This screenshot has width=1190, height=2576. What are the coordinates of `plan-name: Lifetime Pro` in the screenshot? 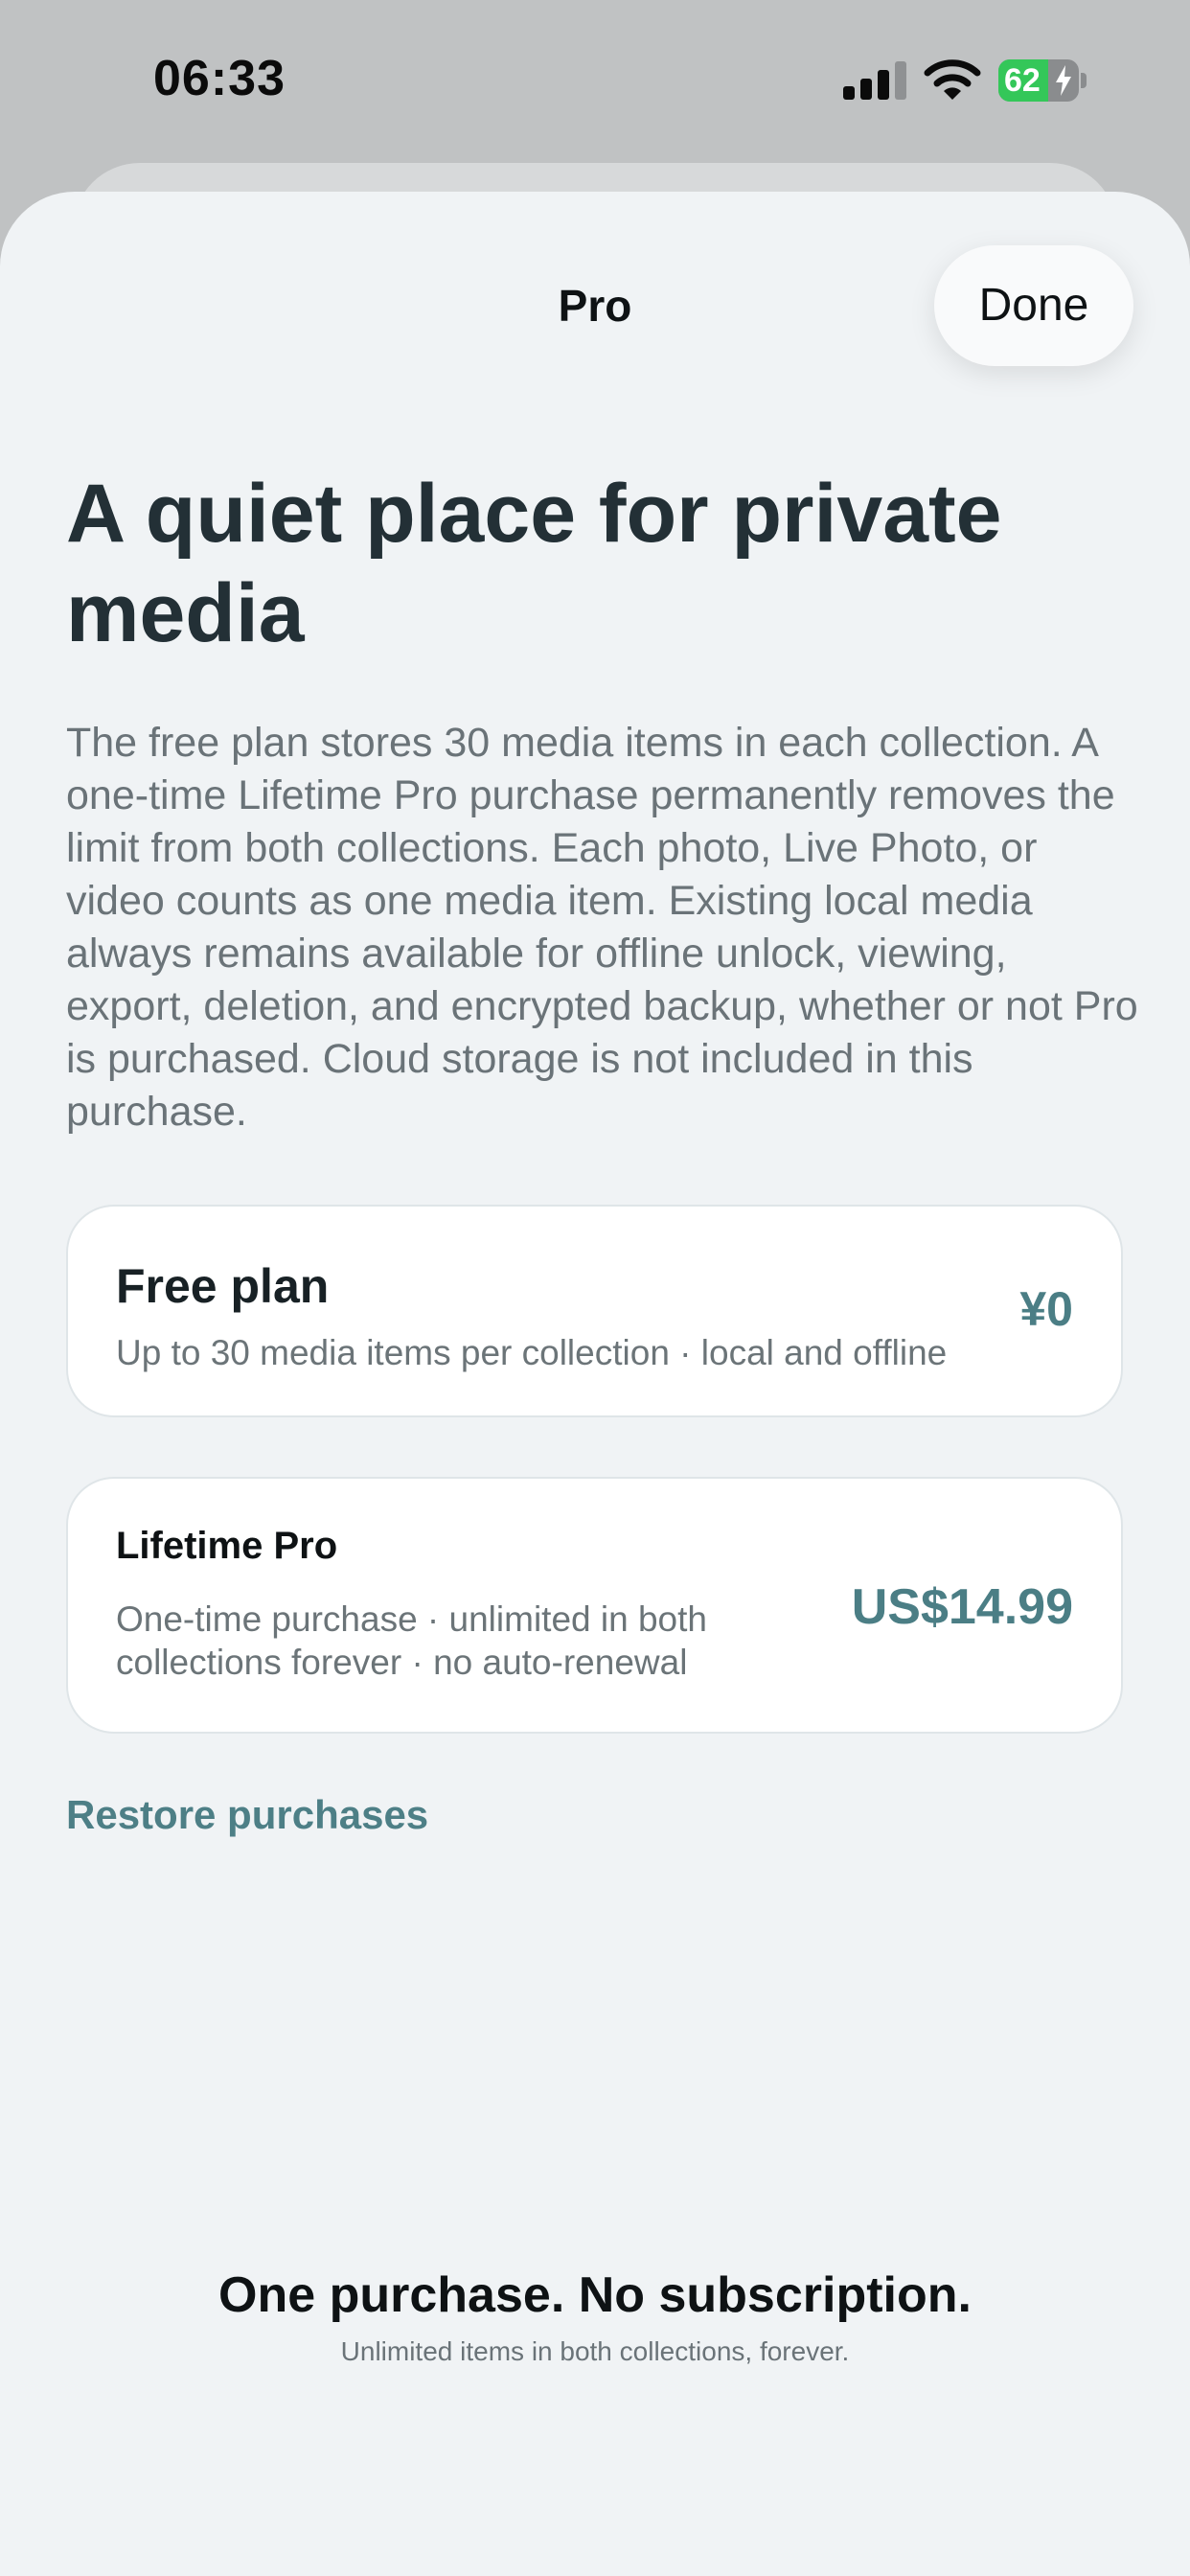 It's located at (227, 1546).